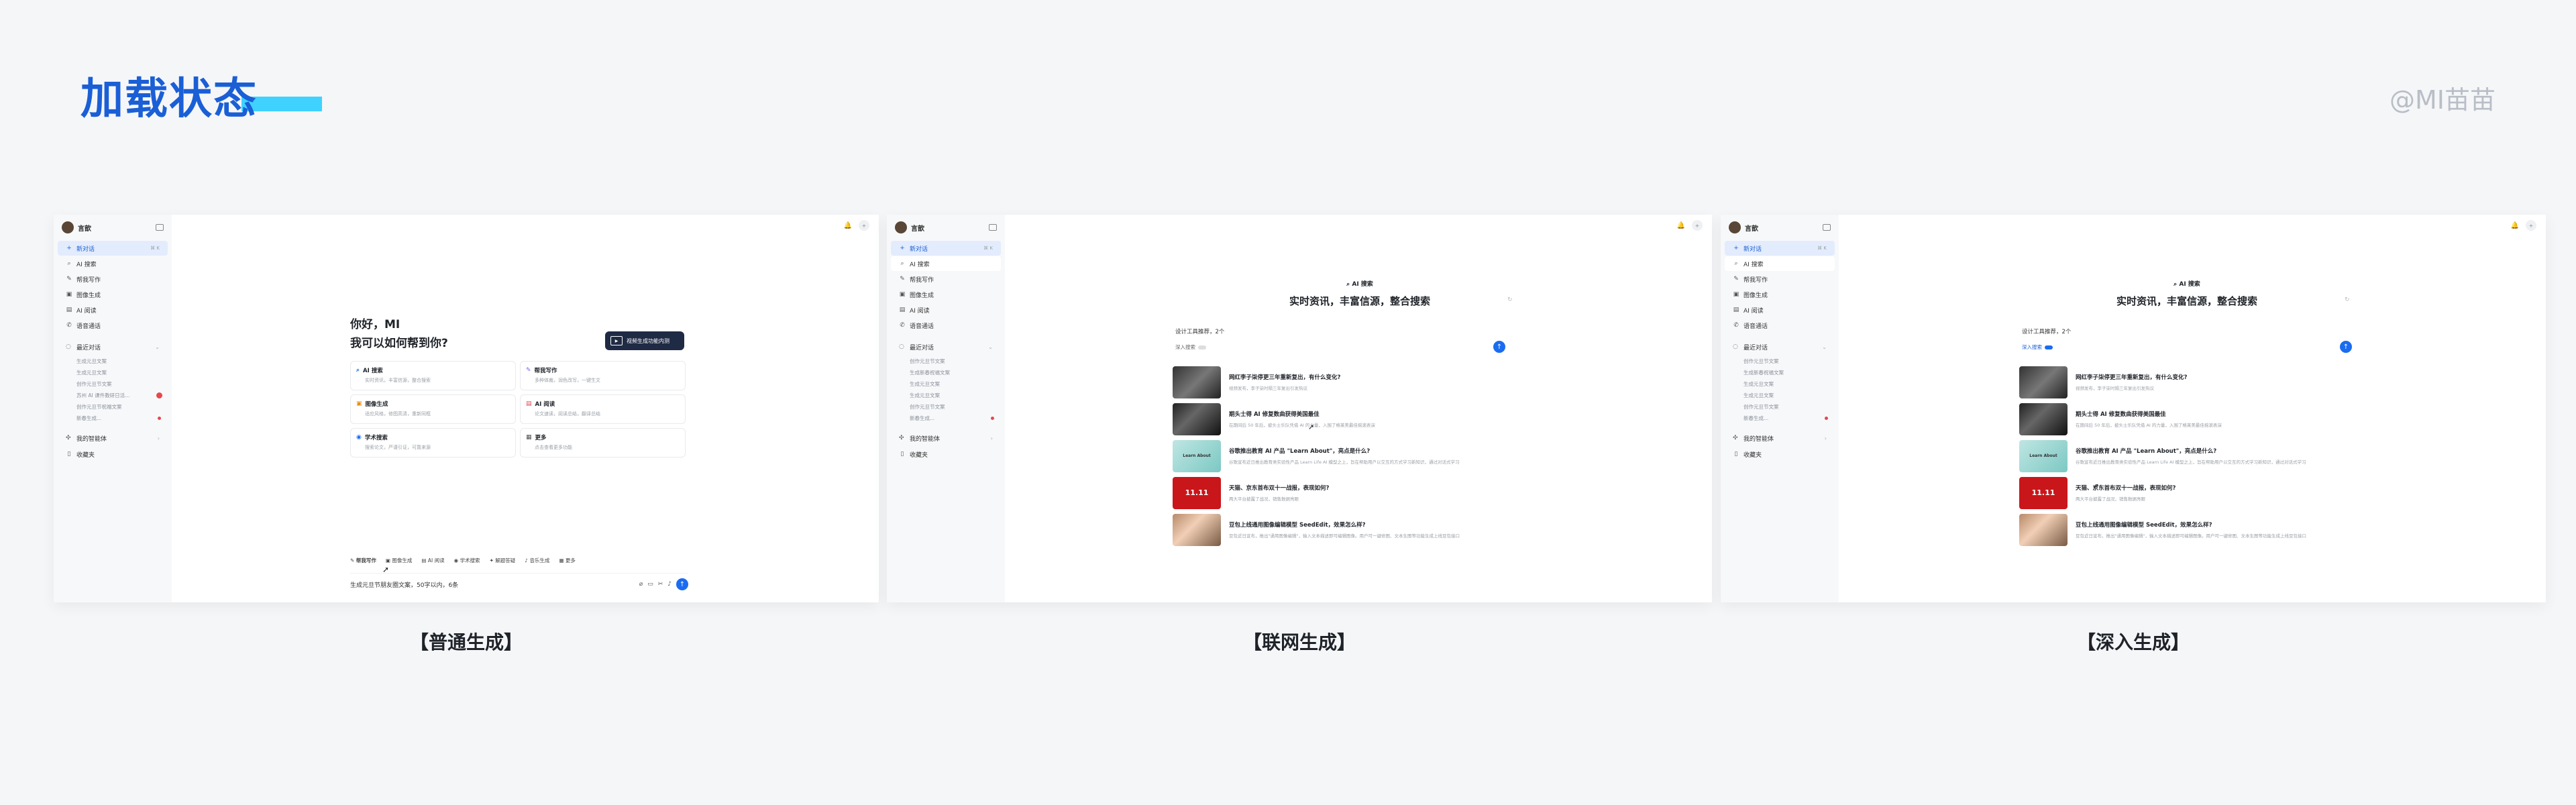 This screenshot has width=2576, height=805. I want to click on study-icon: ◉, so click(359, 437).